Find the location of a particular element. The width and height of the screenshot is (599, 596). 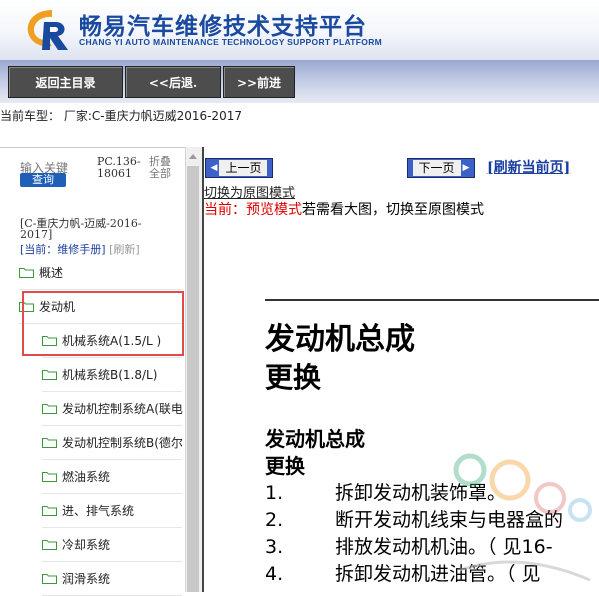

tree-item: 发动机控制系统A(联电 is located at coordinates (112, 408).